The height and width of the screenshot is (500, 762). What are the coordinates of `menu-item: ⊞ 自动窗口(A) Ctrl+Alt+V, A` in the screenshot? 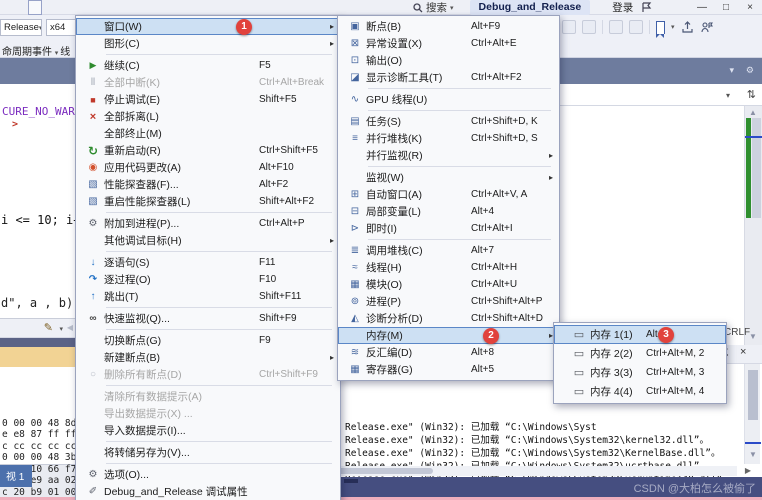 It's located at (448, 194).